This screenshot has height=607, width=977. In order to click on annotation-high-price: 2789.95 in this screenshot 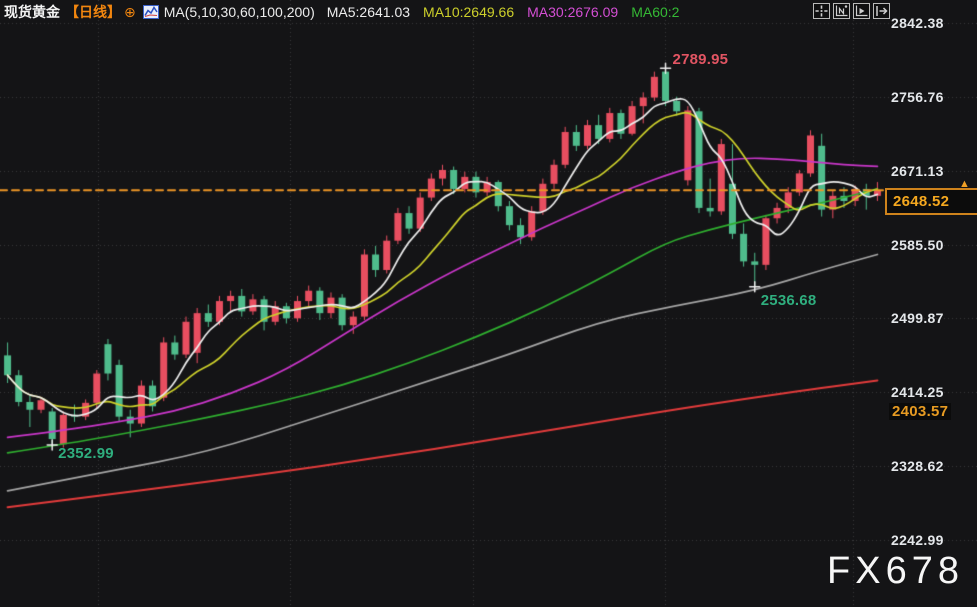, I will do `click(700, 60)`.